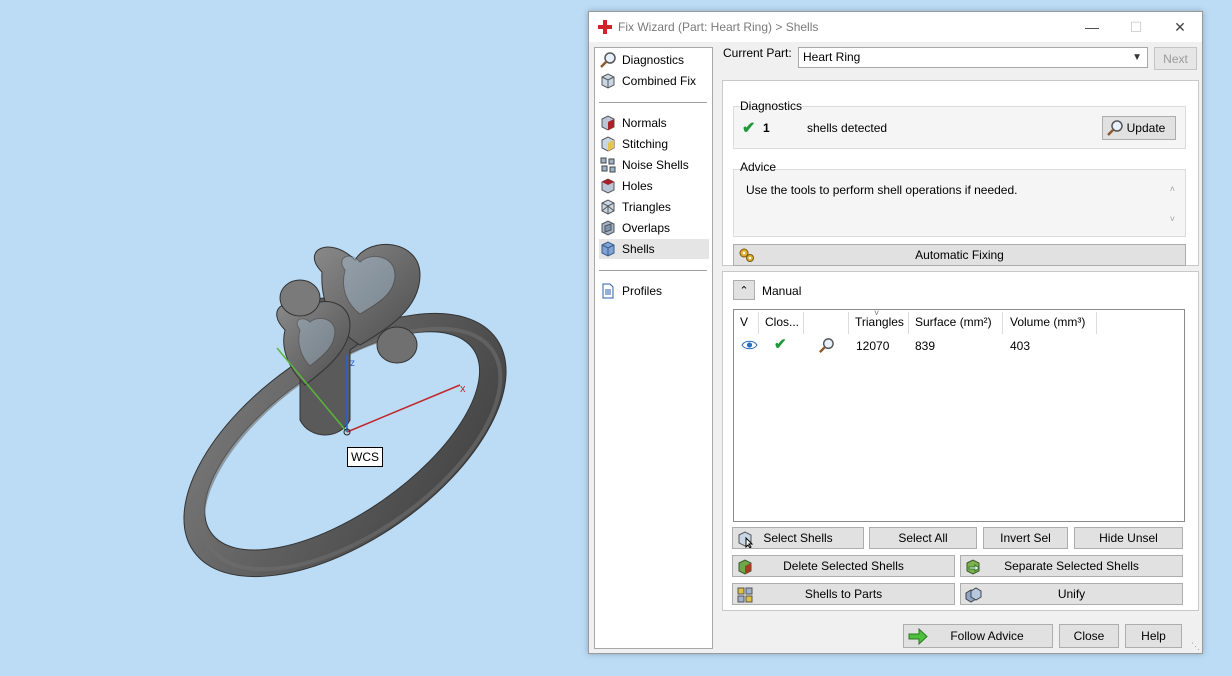 This screenshot has height=676, width=1231. What do you see at coordinates (1025, 538) in the screenshot?
I see `invert-sel-button: Invert Sel` at bounding box center [1025, 538].